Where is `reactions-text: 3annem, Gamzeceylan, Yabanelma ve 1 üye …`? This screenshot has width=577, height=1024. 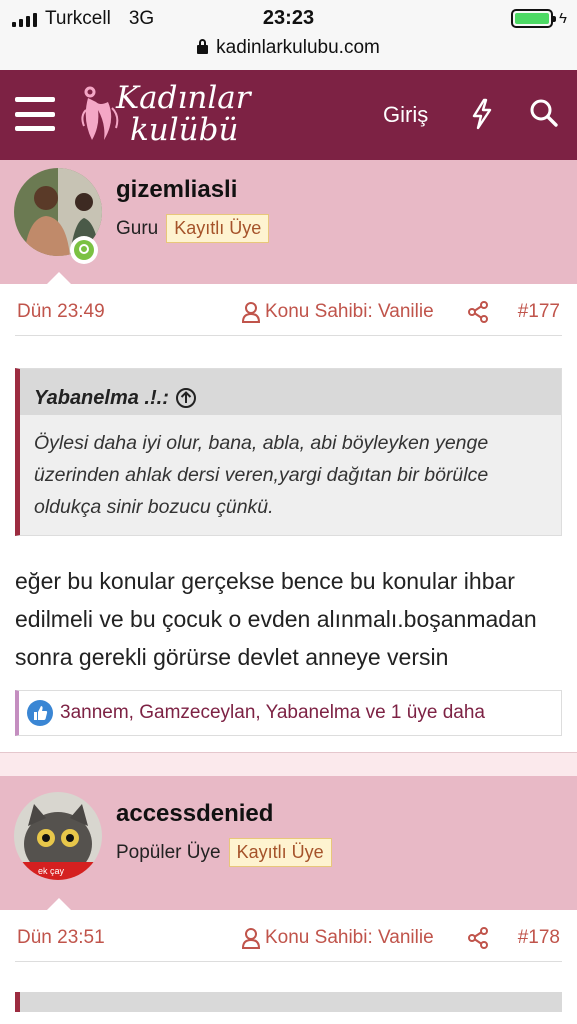
reactions-text: 3annem, Gamzeceylan, Yabanelma ve 1 üye … is located at coordinates (272, 713).